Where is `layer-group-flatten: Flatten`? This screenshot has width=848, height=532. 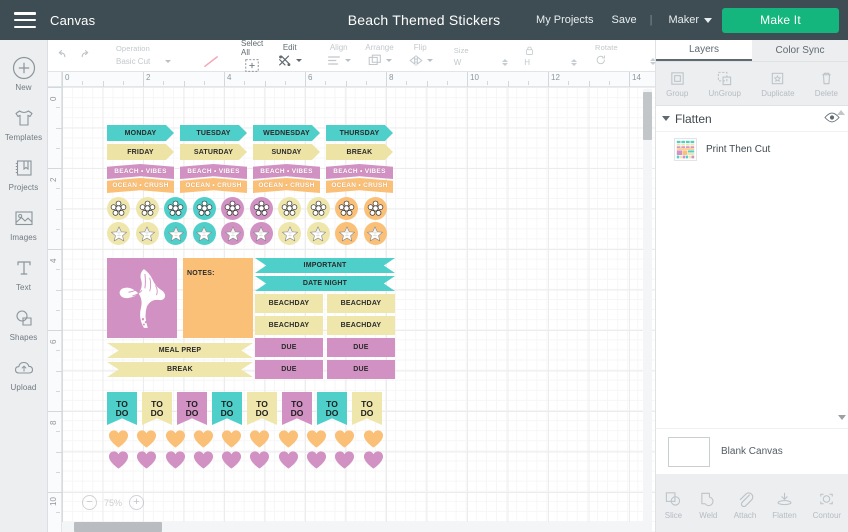 layer-group-flatten: Flatten is located at coordinates (752, 119).